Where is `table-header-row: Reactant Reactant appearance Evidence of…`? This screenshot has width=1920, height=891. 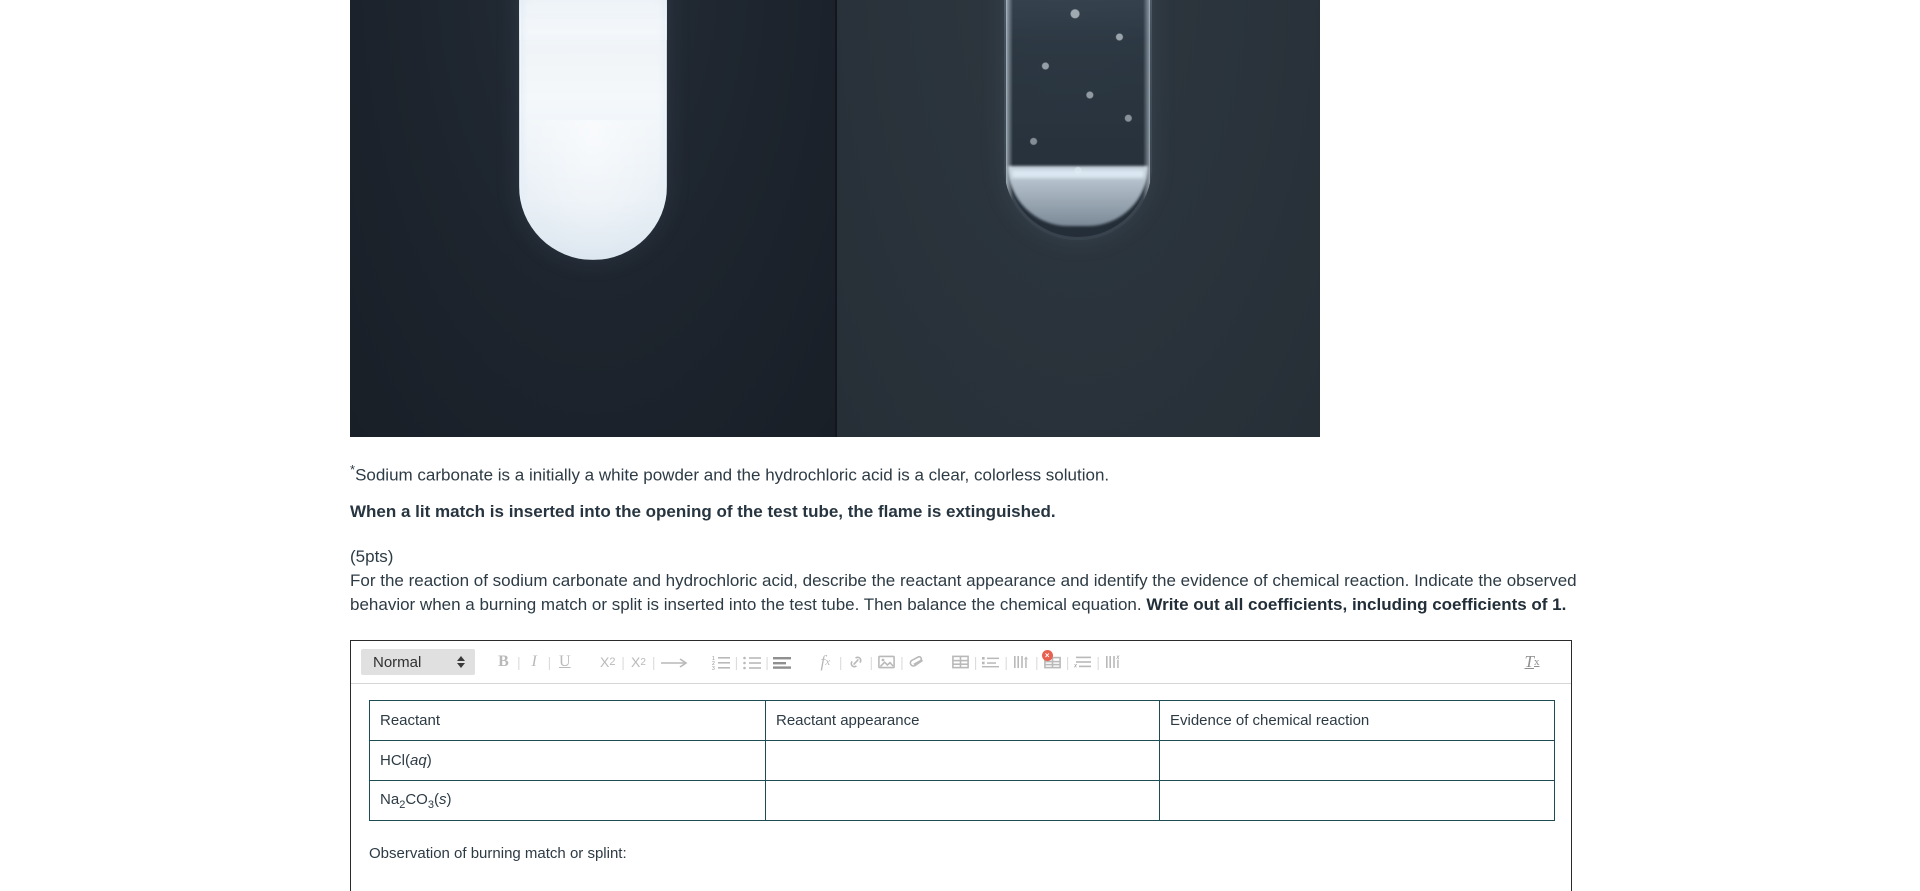
table-header-row: Reactant Reactant appearance Evidence of… is located at coordinates (962, 720).